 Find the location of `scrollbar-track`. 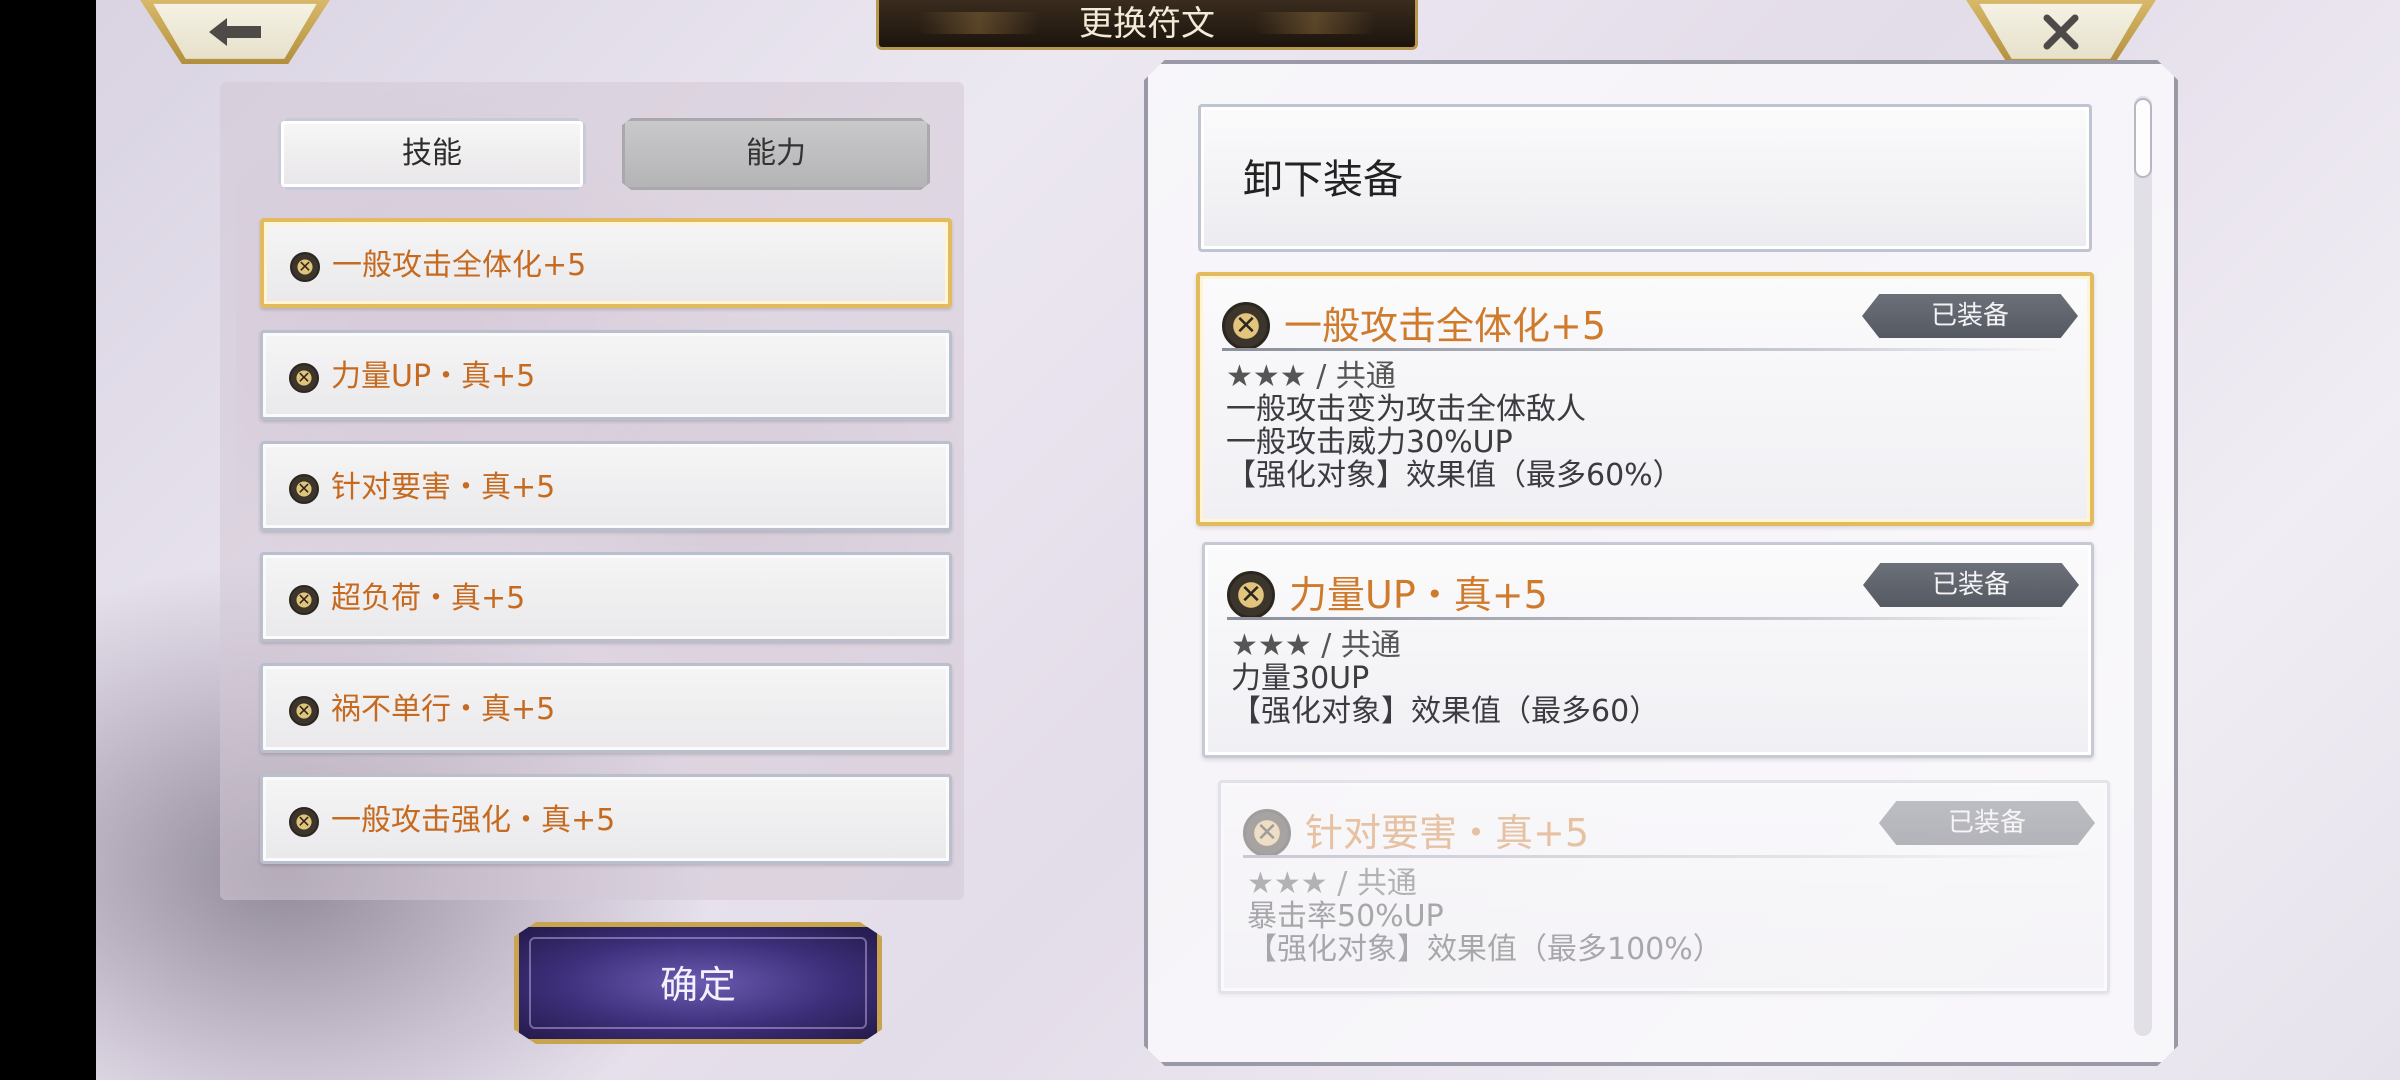

scrollbar-track is located at coordinates (2143, 566).